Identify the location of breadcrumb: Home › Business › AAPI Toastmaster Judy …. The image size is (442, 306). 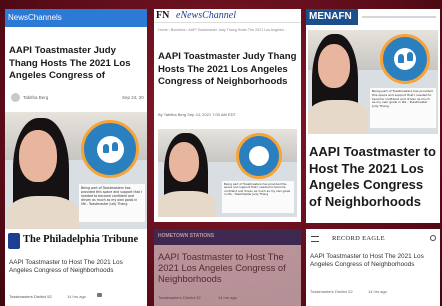
(228, 30).